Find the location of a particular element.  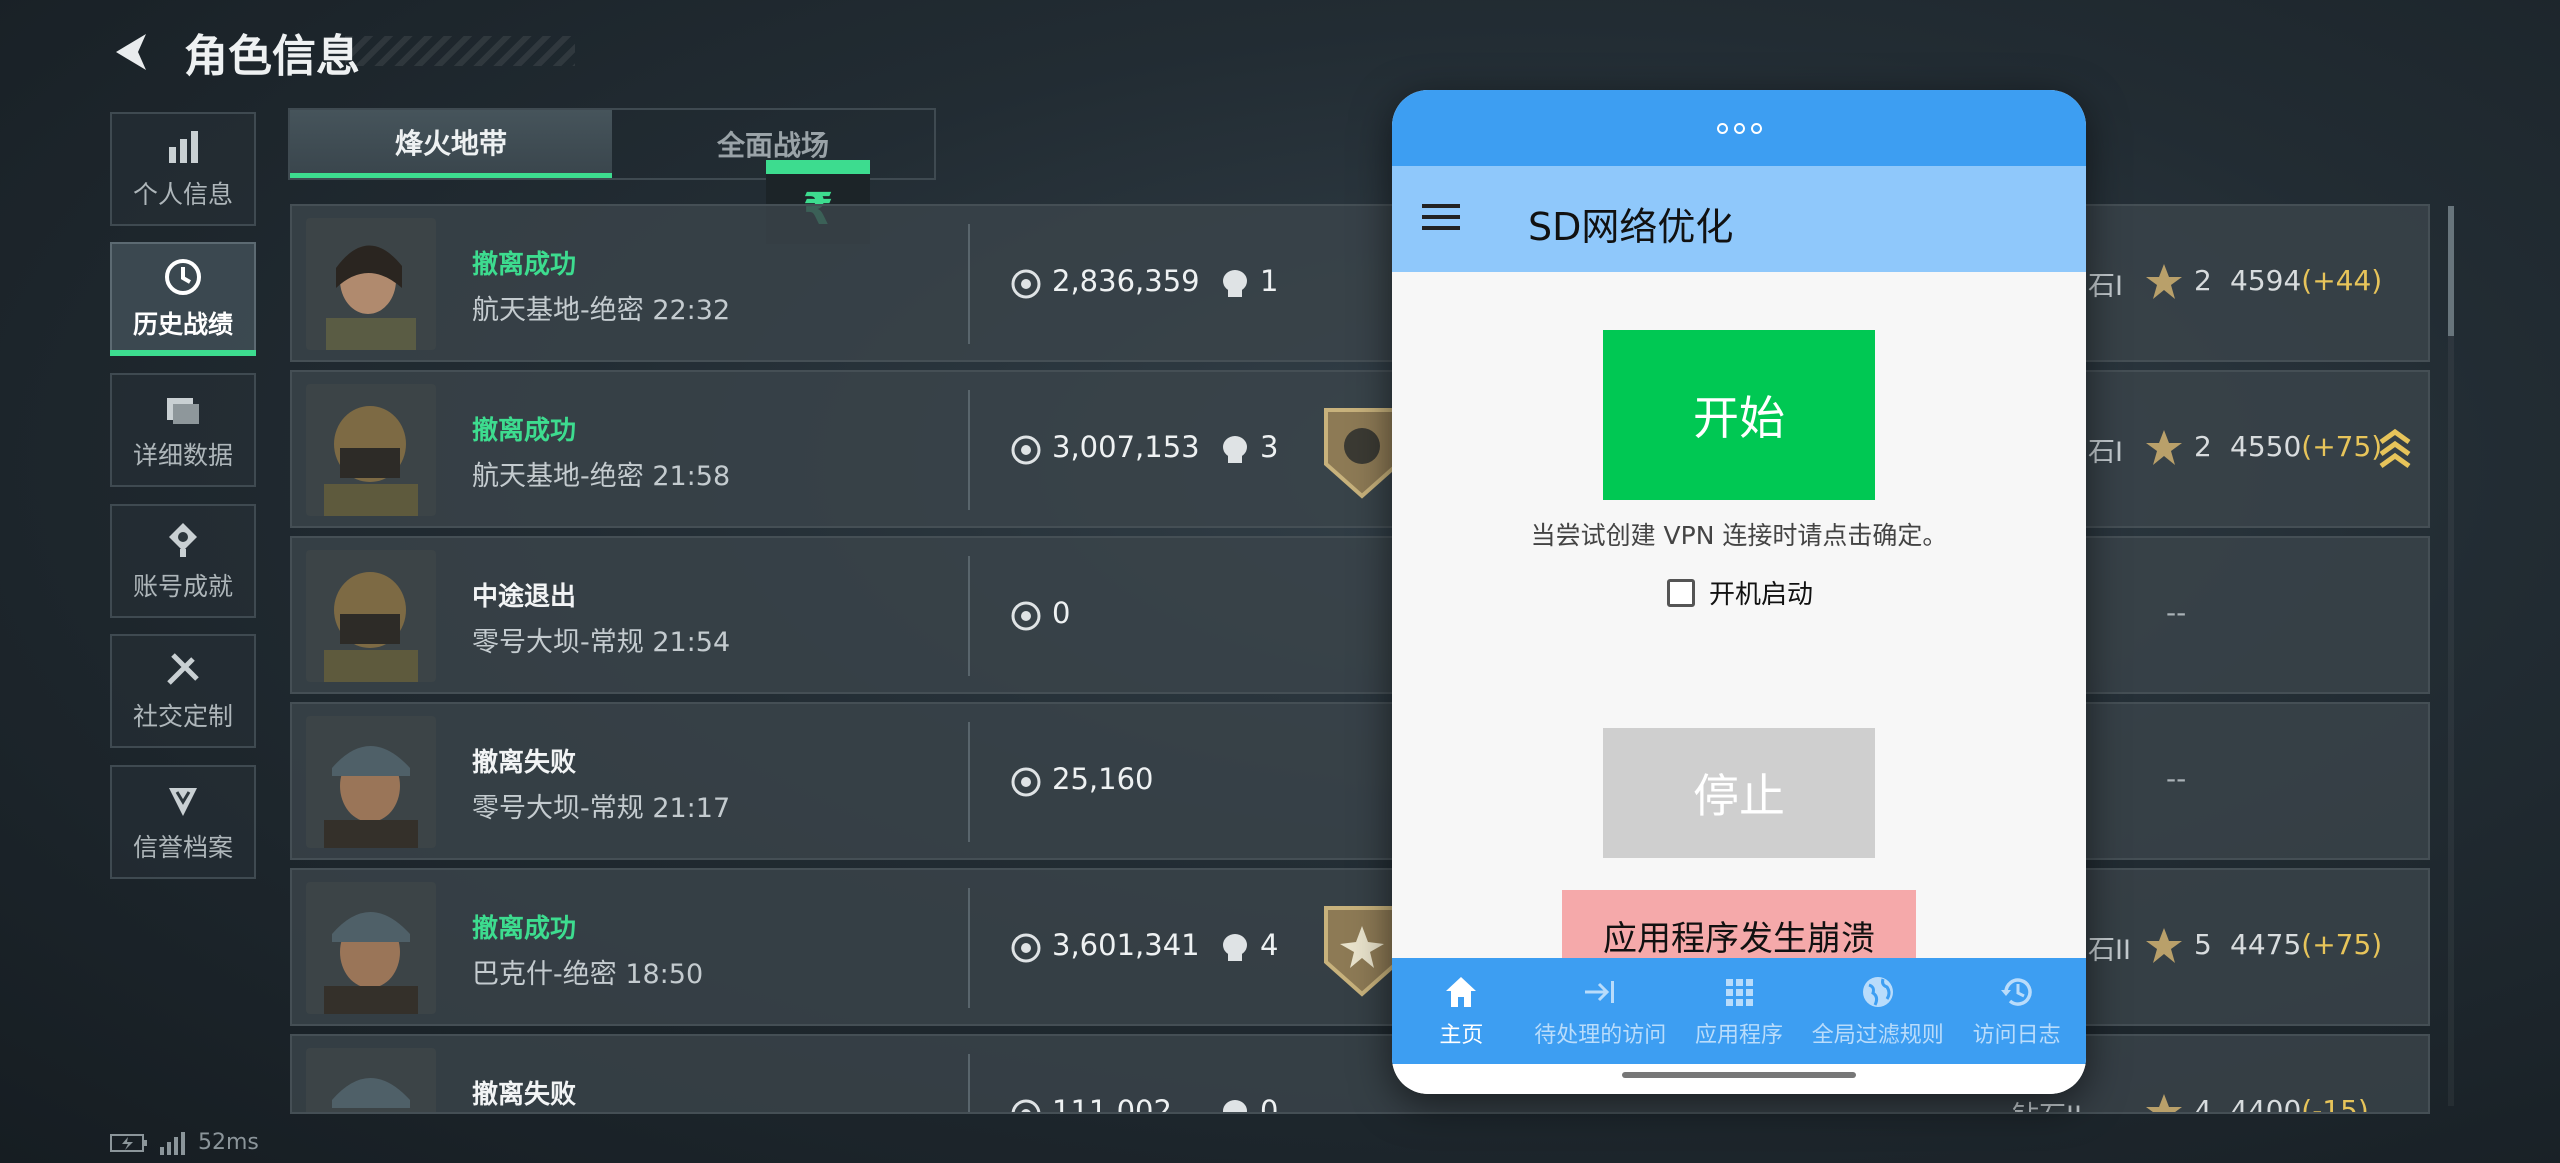

bottom-nav-label: 访问日志 is located at coordinates (2016, 1035).